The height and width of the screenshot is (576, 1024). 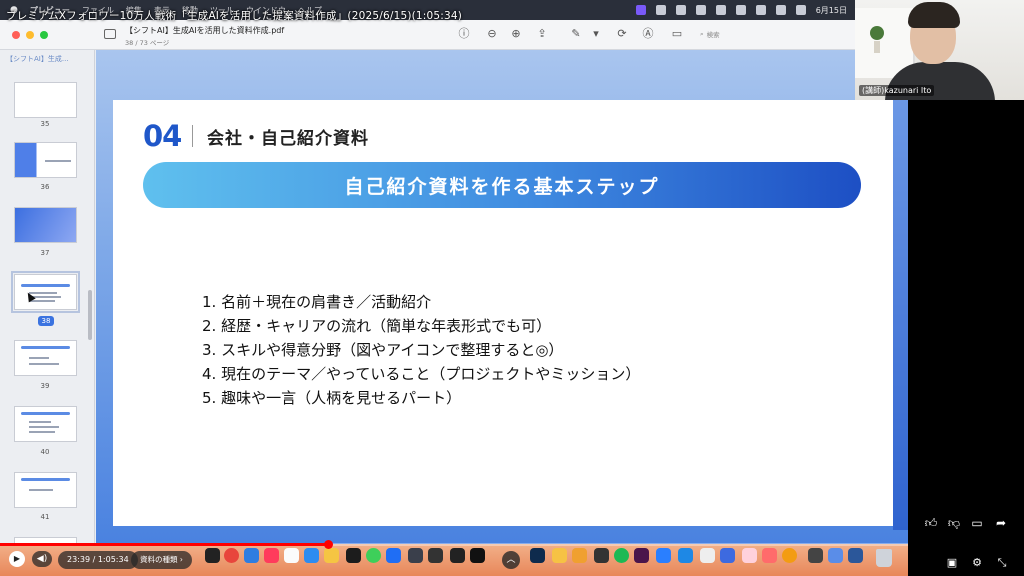 I want to click on dock-slack-icon, so click(x=641, y=555).